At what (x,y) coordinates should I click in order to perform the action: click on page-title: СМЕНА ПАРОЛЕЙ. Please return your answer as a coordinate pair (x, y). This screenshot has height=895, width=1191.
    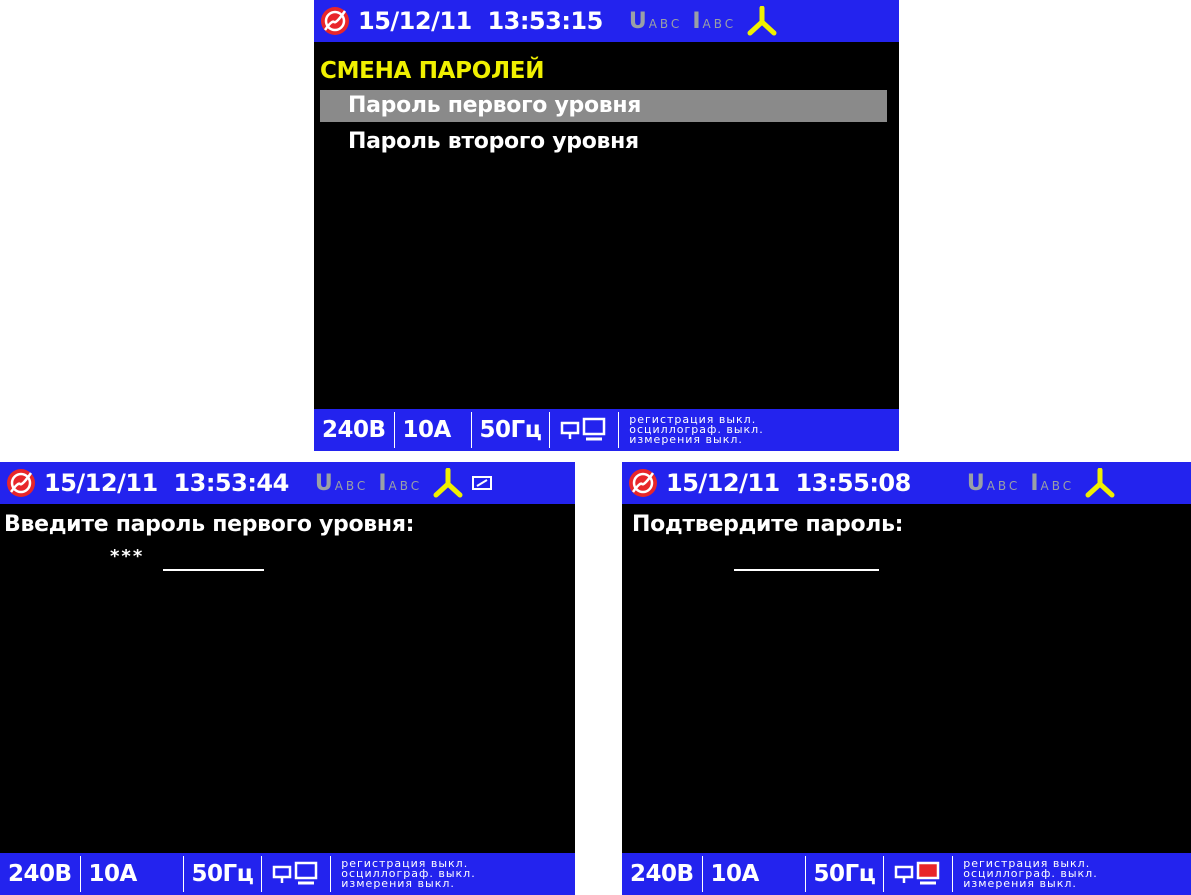
    Looking at the image, I should click on (432, 71).